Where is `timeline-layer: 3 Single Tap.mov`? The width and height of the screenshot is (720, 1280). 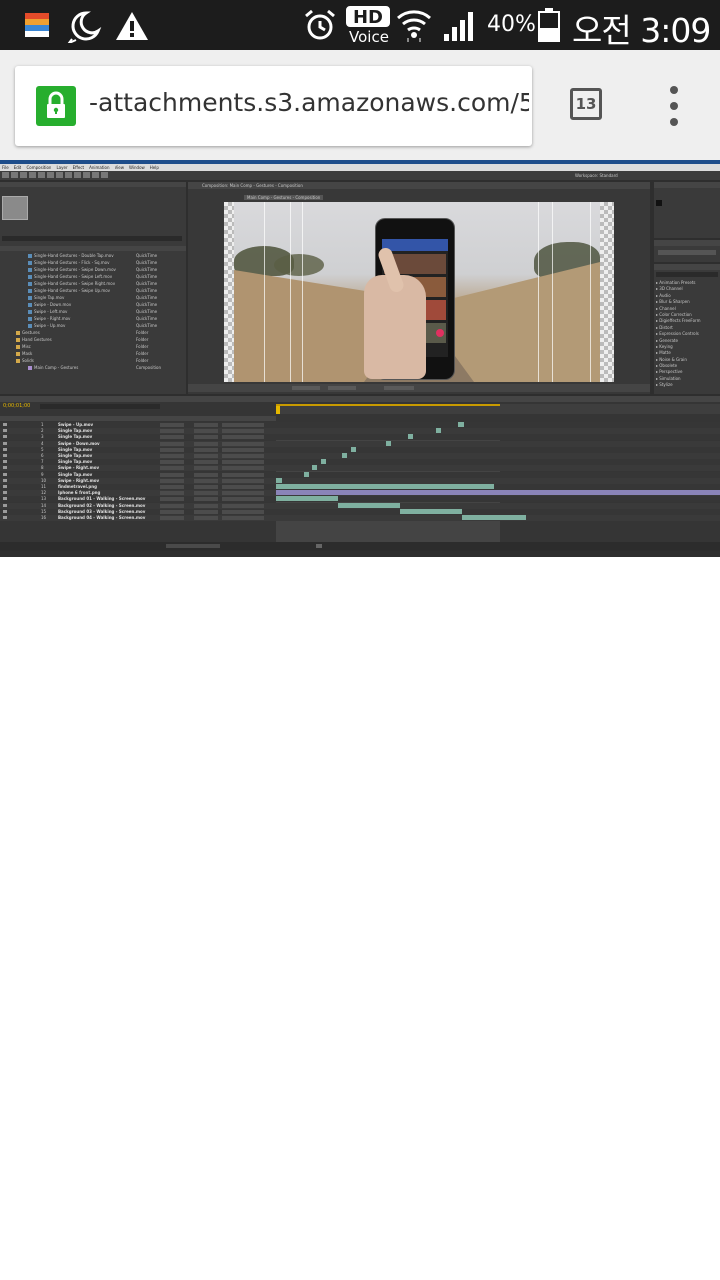
timeline-layer: 3 Single Tap.mov is located at coordinates (360, 437).